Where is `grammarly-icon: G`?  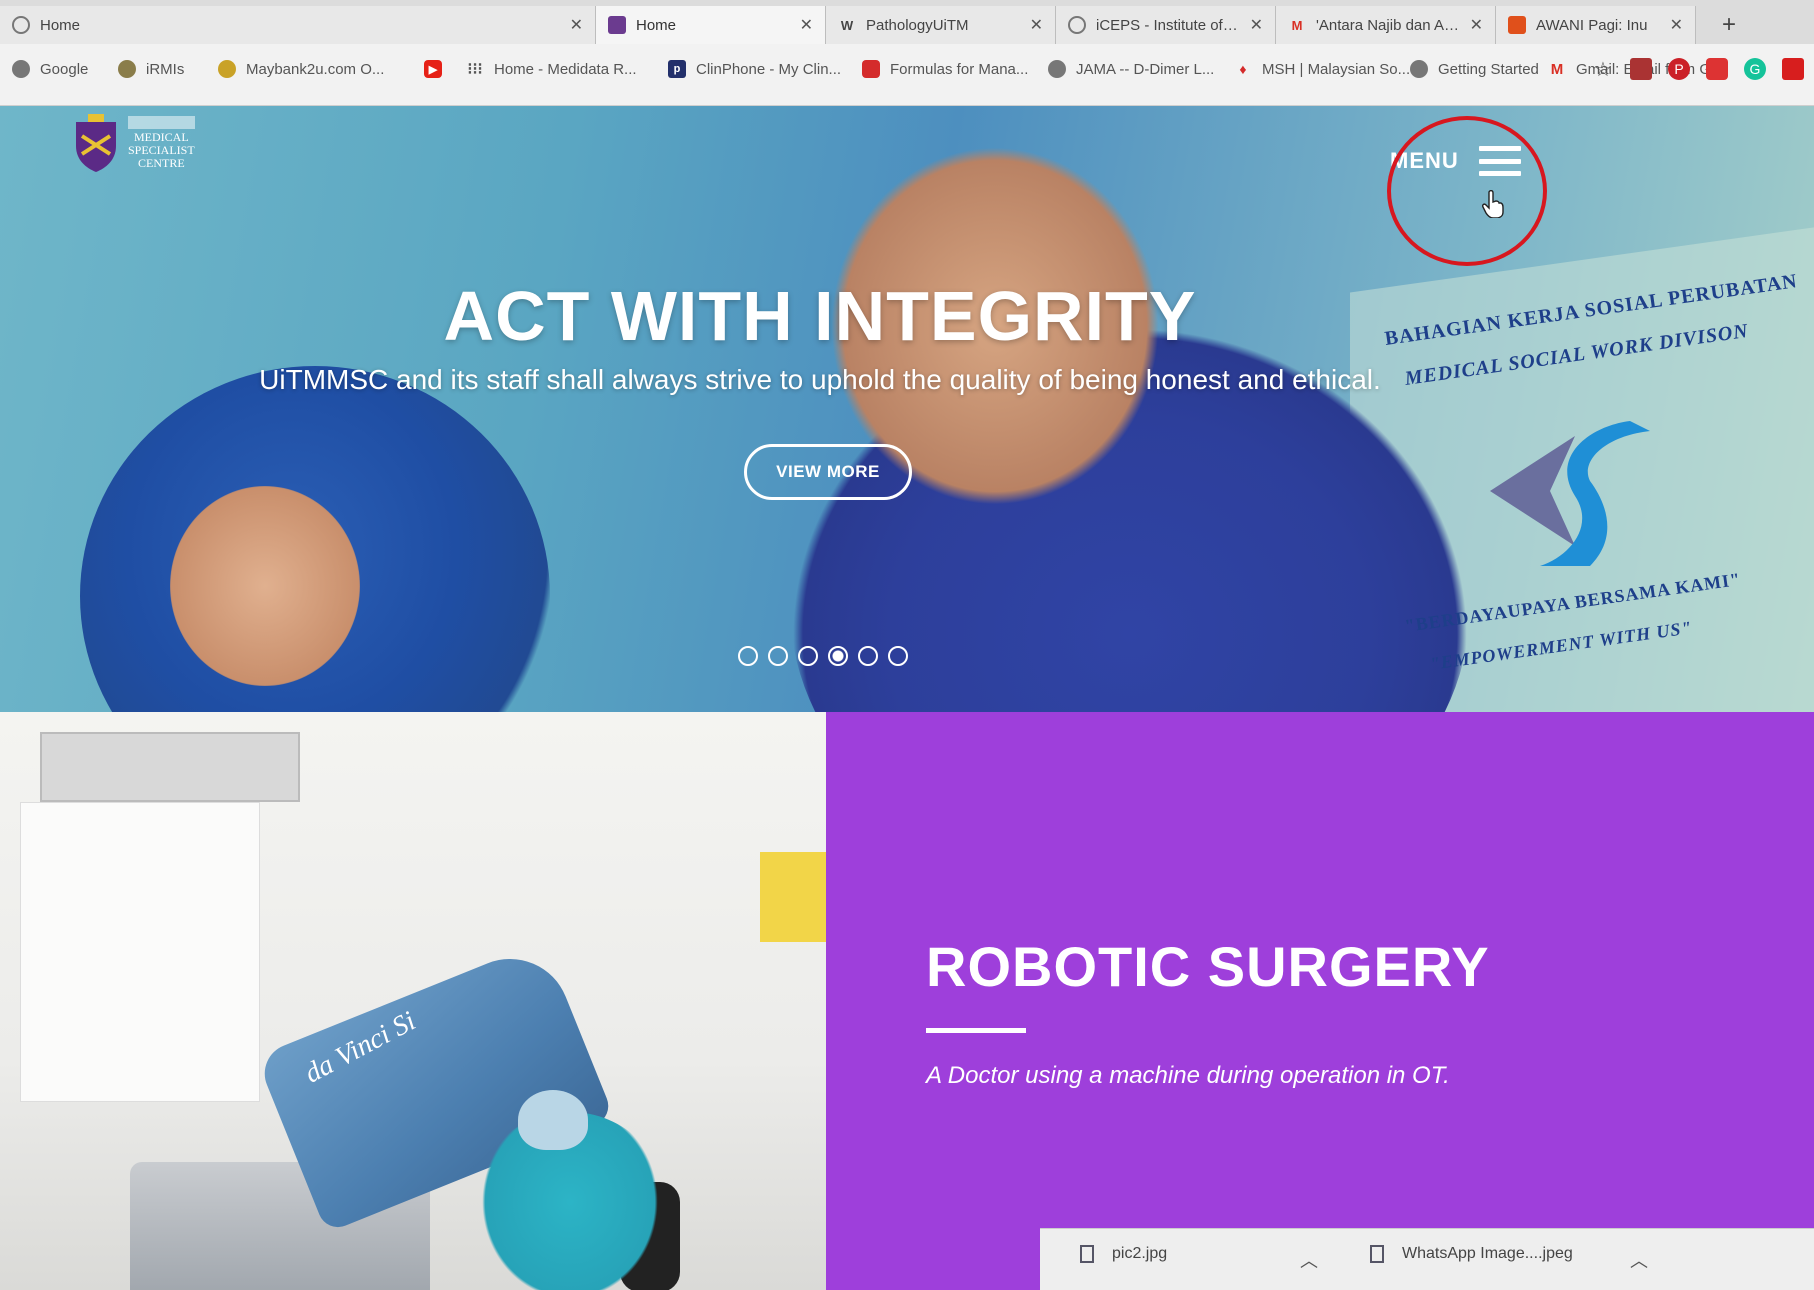
grammarly-icon: G is located at coordinates (1755, 69).